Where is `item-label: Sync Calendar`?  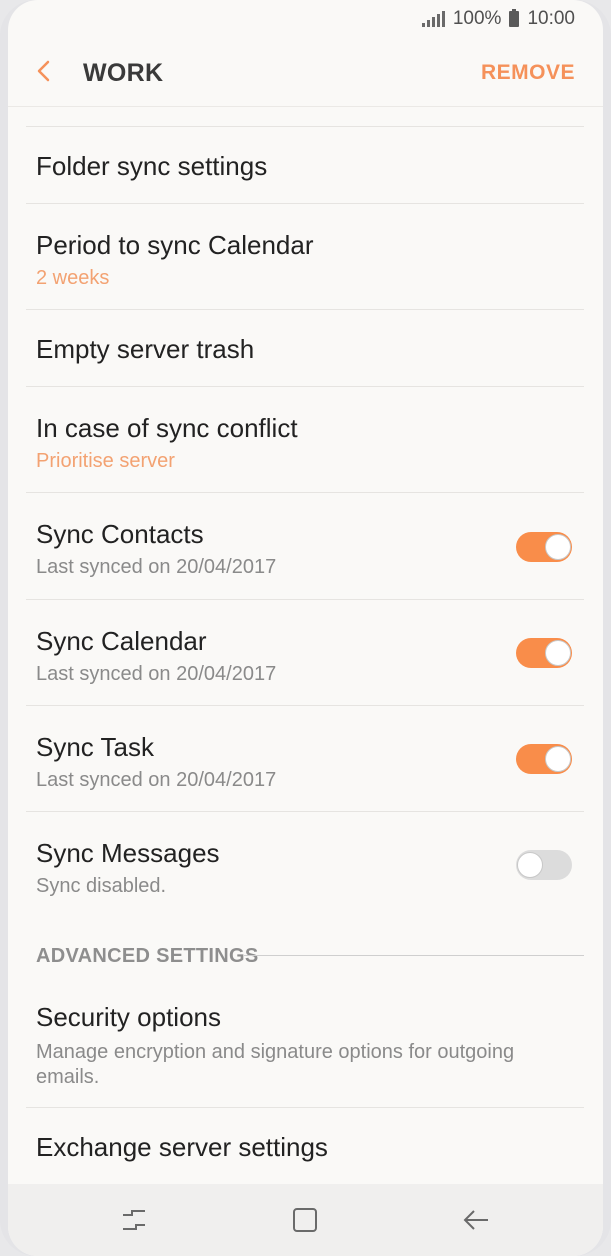 item-label: Sync Calendar is located at coordinates (121, 641).